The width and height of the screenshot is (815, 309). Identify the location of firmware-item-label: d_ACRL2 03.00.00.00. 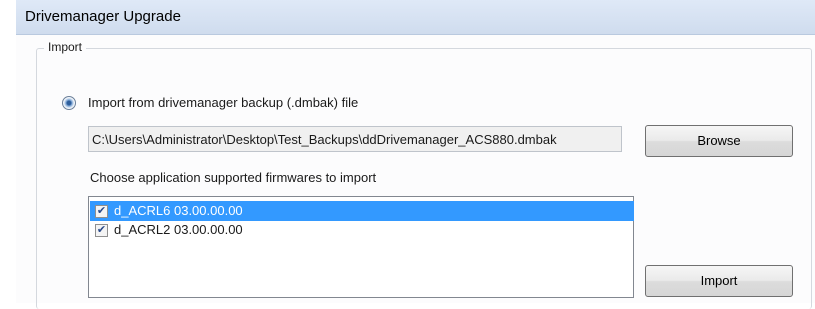
(178, 229).